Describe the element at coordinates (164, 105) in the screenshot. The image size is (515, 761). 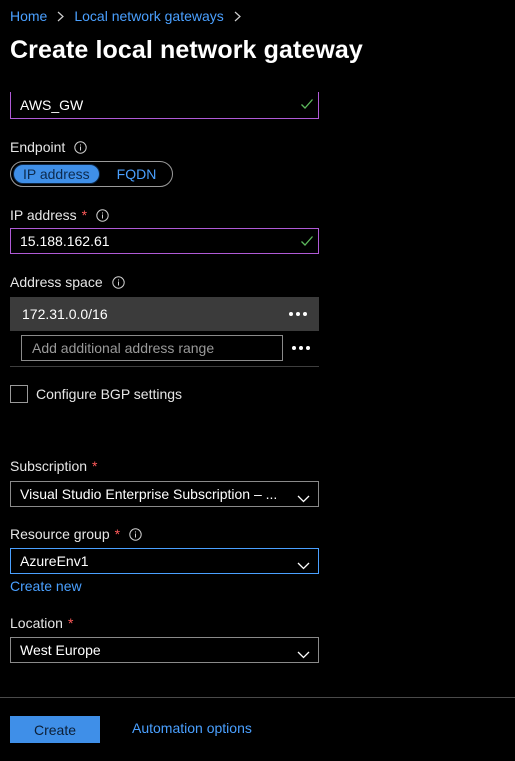
I see `name-input: AWS_GW` at that location.